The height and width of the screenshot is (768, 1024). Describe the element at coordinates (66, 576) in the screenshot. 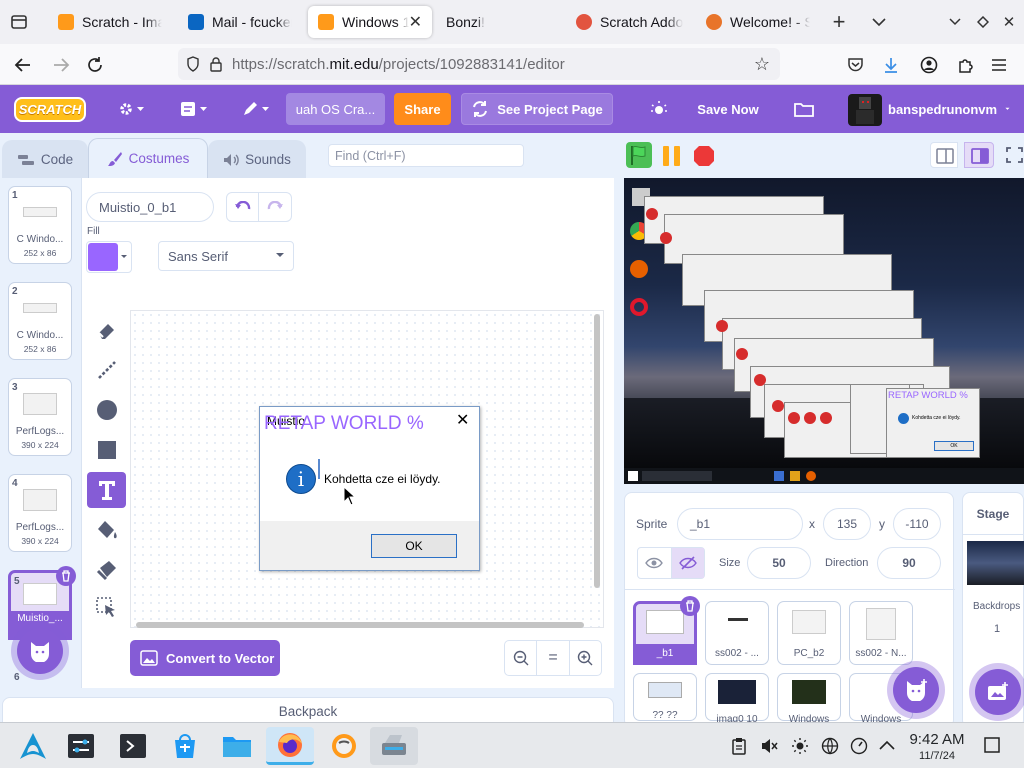

I see `delete-costume-button` at that location.